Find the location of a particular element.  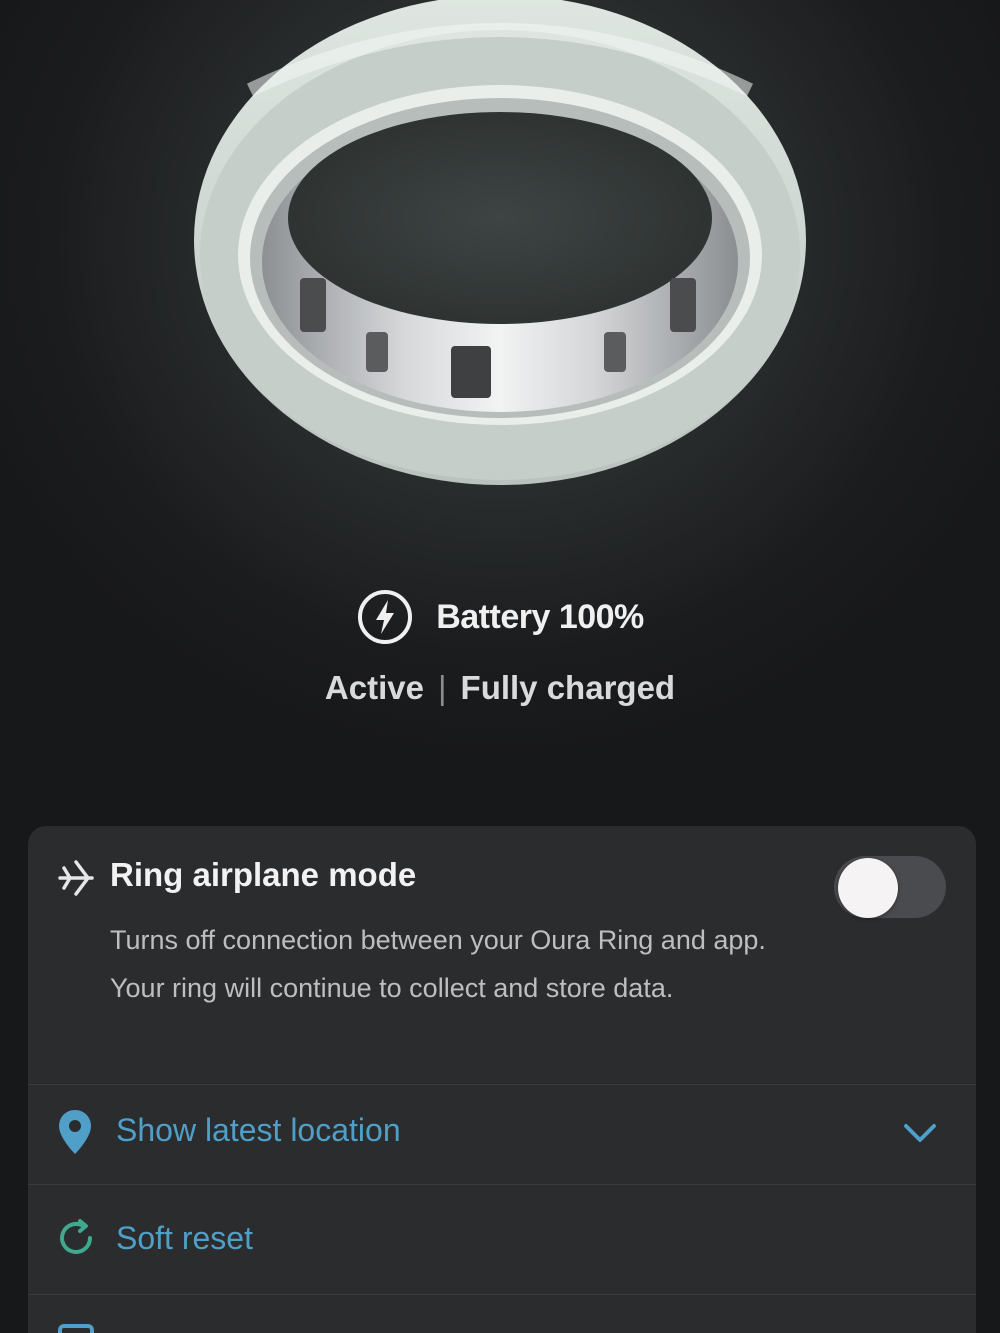

lightning-bolt-icon is located at coordinates (385, 617).